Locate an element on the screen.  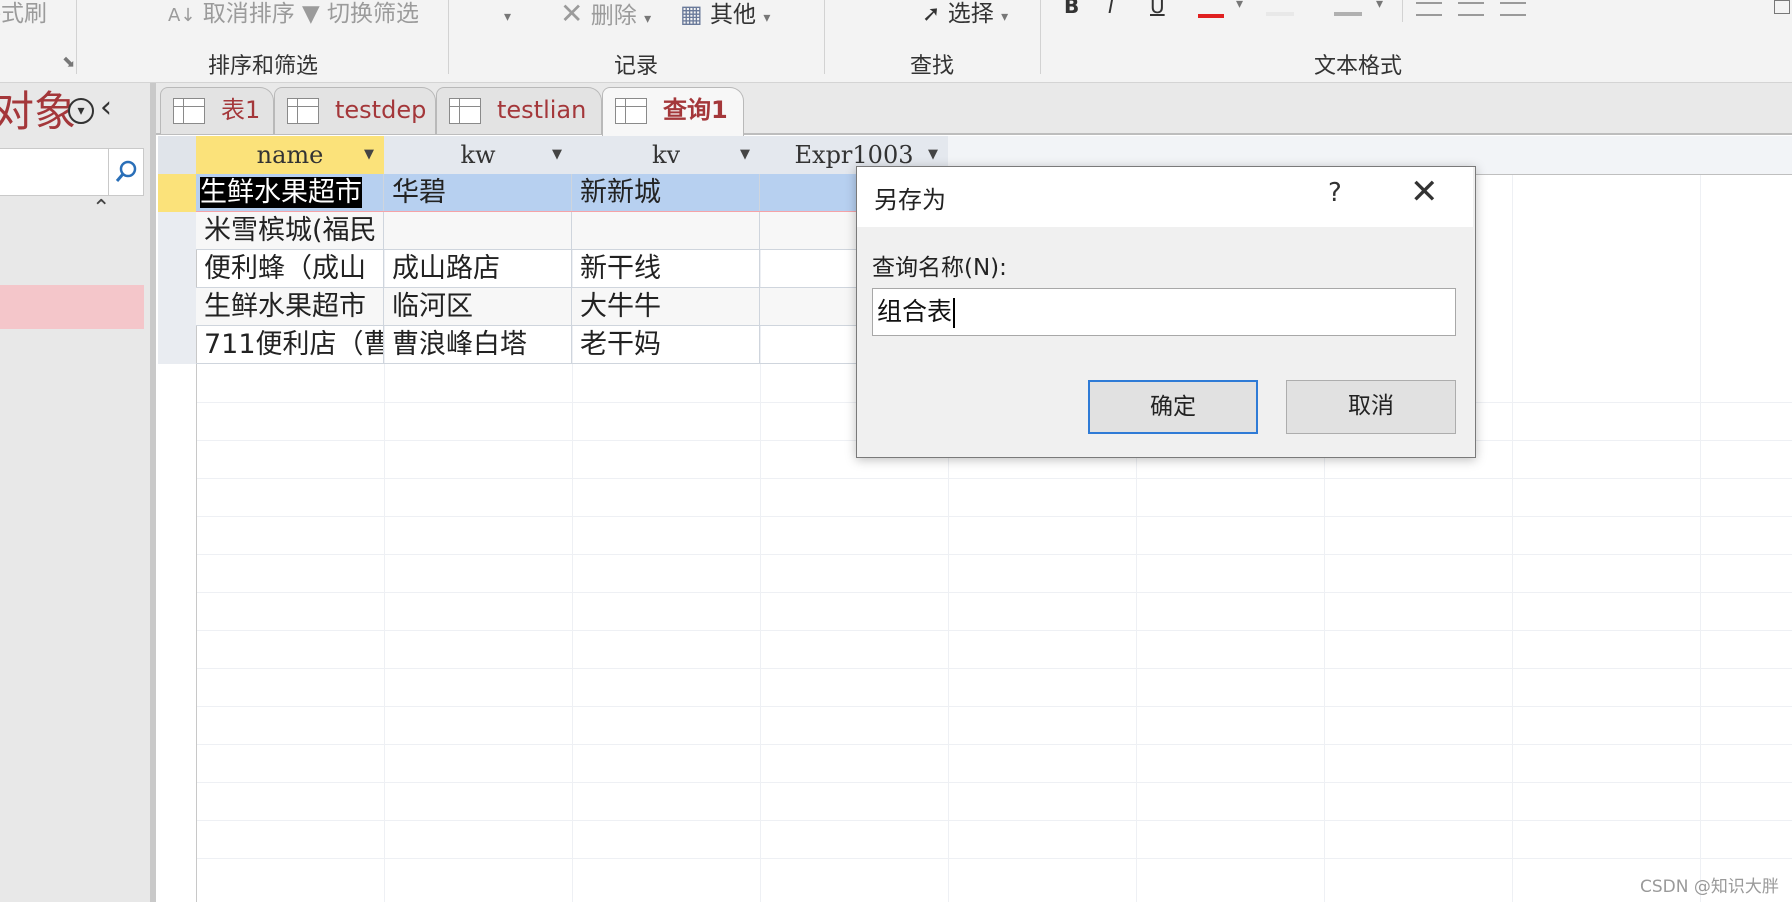
more-records-dropdown: ▾ is located at coordinates (507, 15).